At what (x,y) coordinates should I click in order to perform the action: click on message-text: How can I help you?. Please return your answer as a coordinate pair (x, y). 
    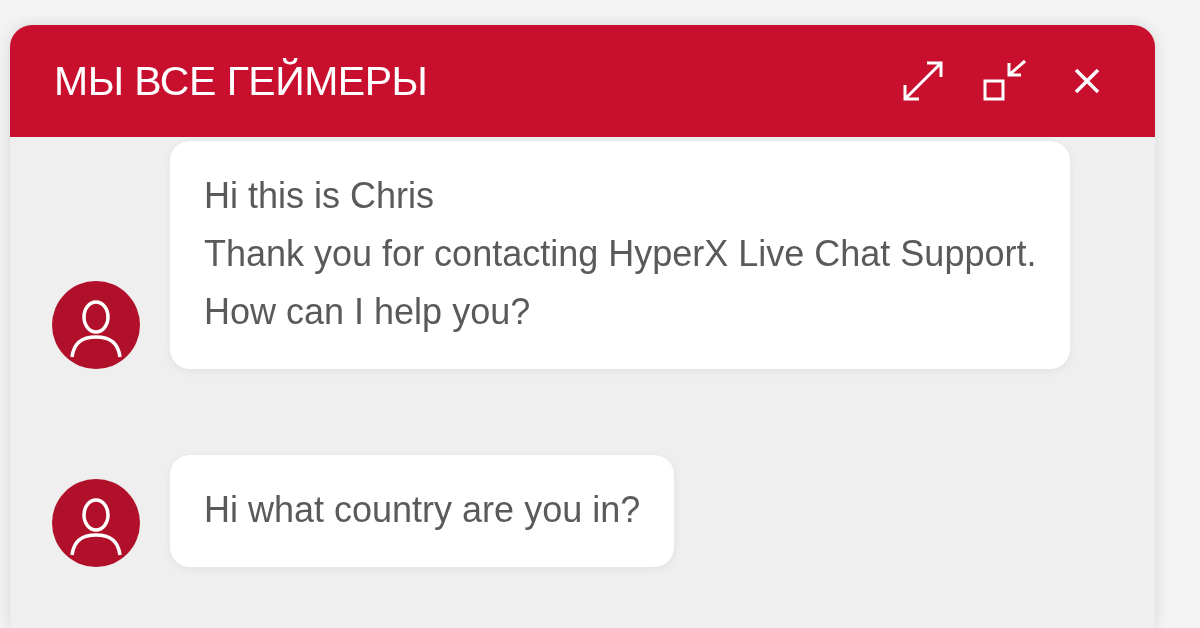
    Looking at the image, I should click on (368, 312).